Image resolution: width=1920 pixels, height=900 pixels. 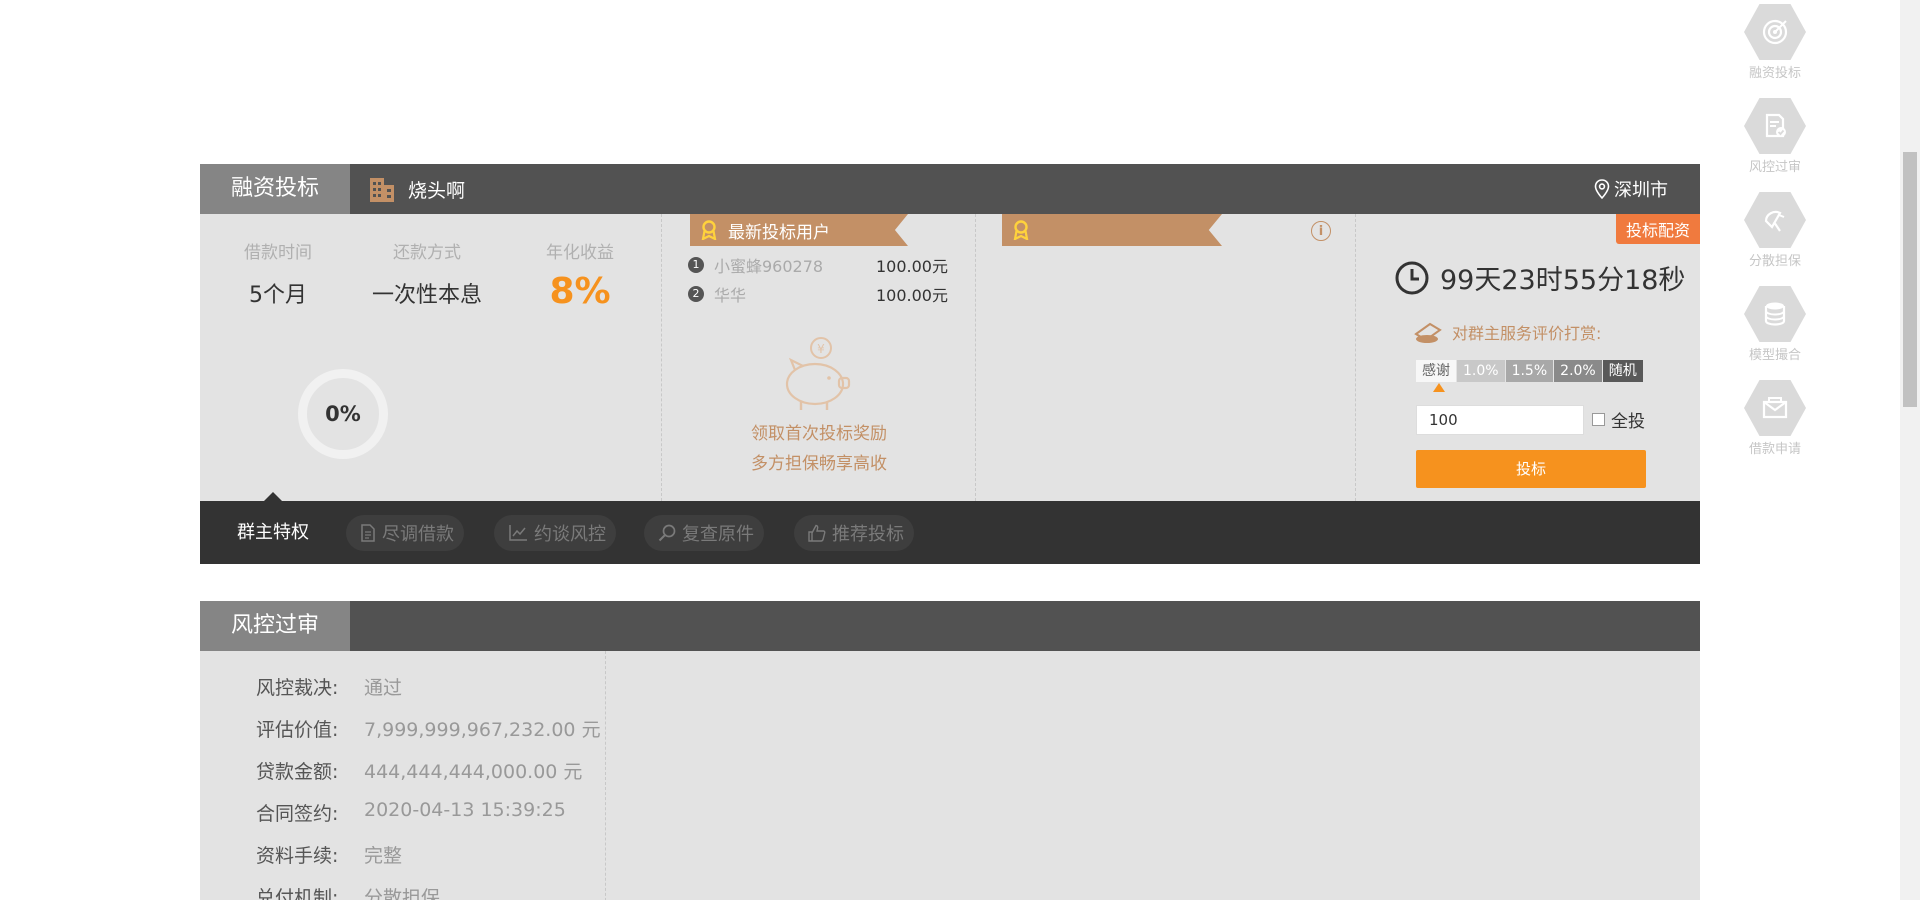 I want to click on list-item: 1 小蜜蜂960278 100.00元, so click(x=818, y=264).